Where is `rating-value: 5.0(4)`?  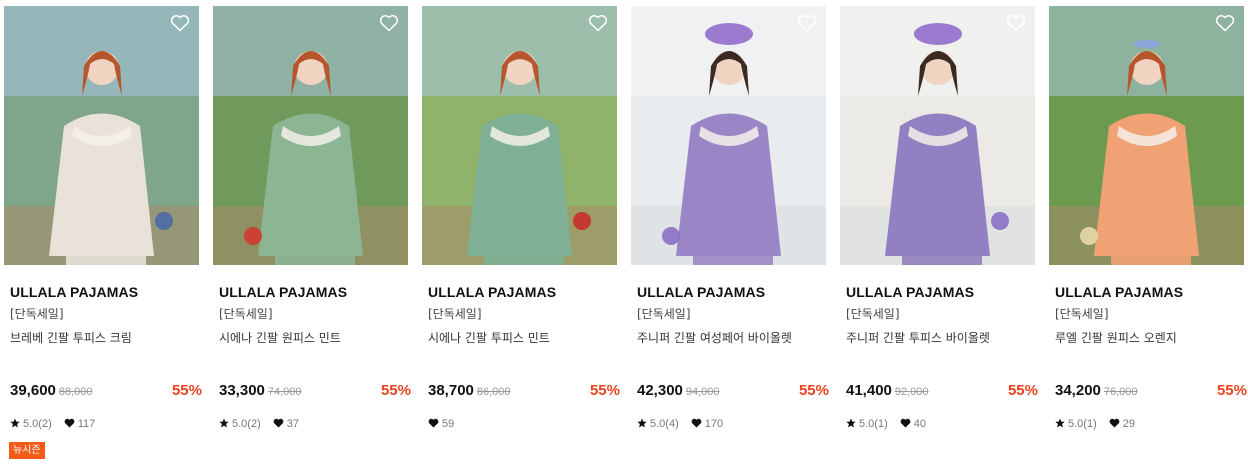
rating-value: 5.0(4) is located at coordinates (664, 424).